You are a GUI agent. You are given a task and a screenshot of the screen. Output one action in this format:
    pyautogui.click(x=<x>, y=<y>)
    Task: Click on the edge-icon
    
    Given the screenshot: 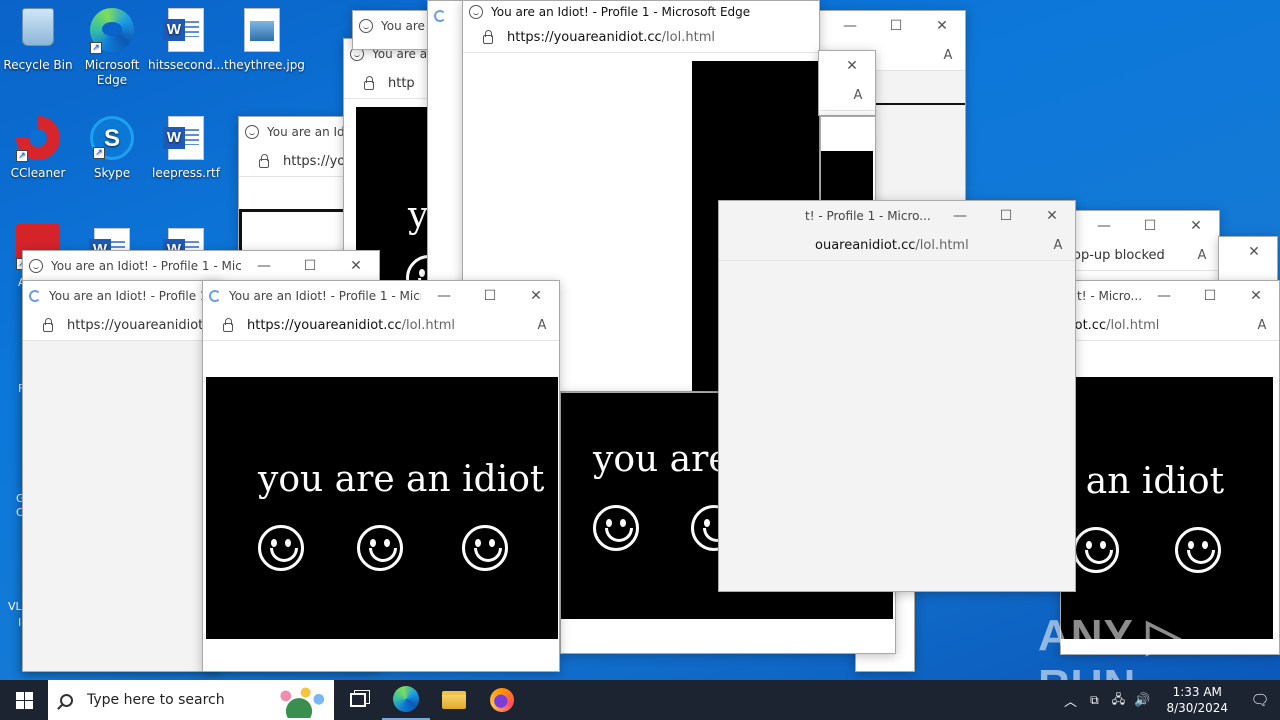 What is the action you would take?
    pyautogui.click(x=406, y=699)
    